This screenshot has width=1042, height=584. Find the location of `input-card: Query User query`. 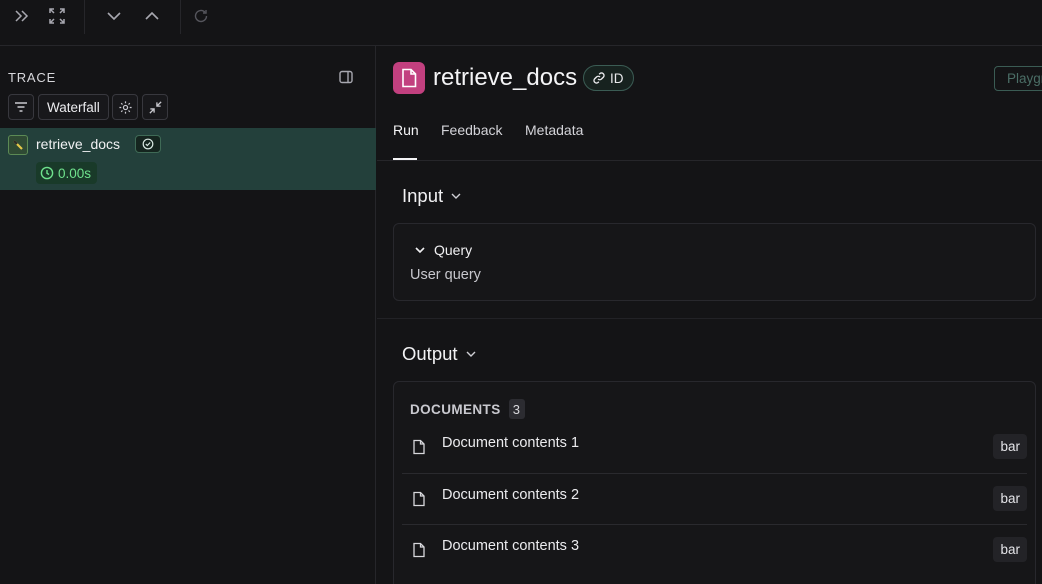

input-card: Query User query is located at coordinates (714, 262).